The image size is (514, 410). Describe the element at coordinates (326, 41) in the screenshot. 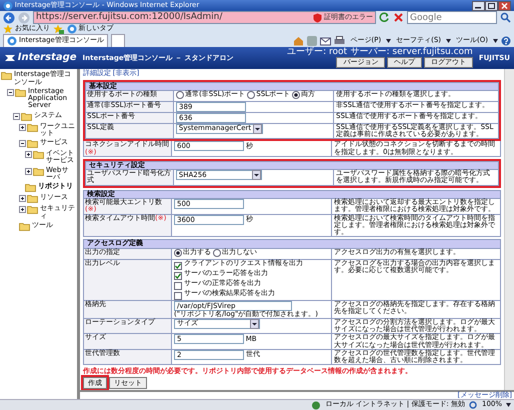

I see `mail-icon` at that location.